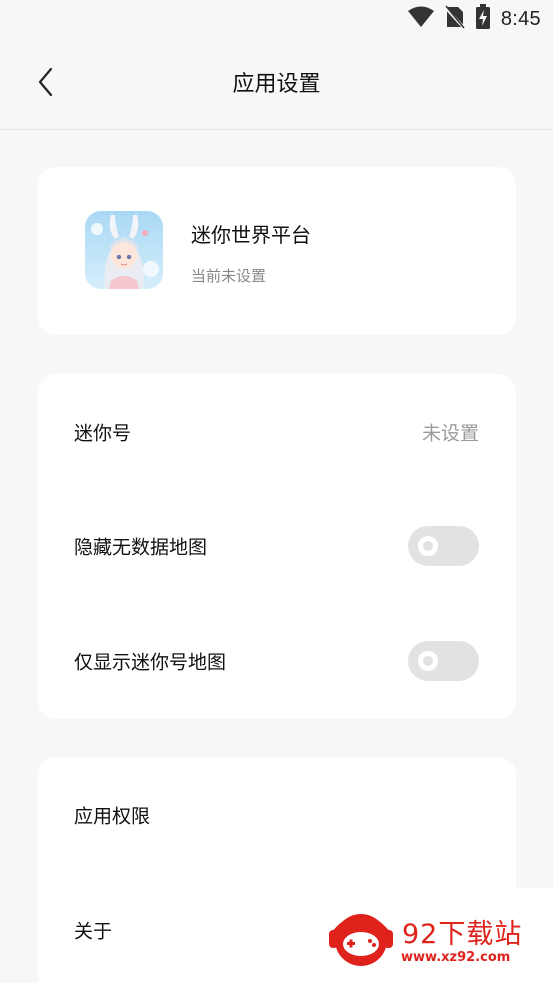 Image resolution: width=553 pixels, height=983 pixels. What do you see at coordinates (443, 661) in the screenshot?
I see `only-mini-id-maps-toggle` at bounding box center [443, 661].